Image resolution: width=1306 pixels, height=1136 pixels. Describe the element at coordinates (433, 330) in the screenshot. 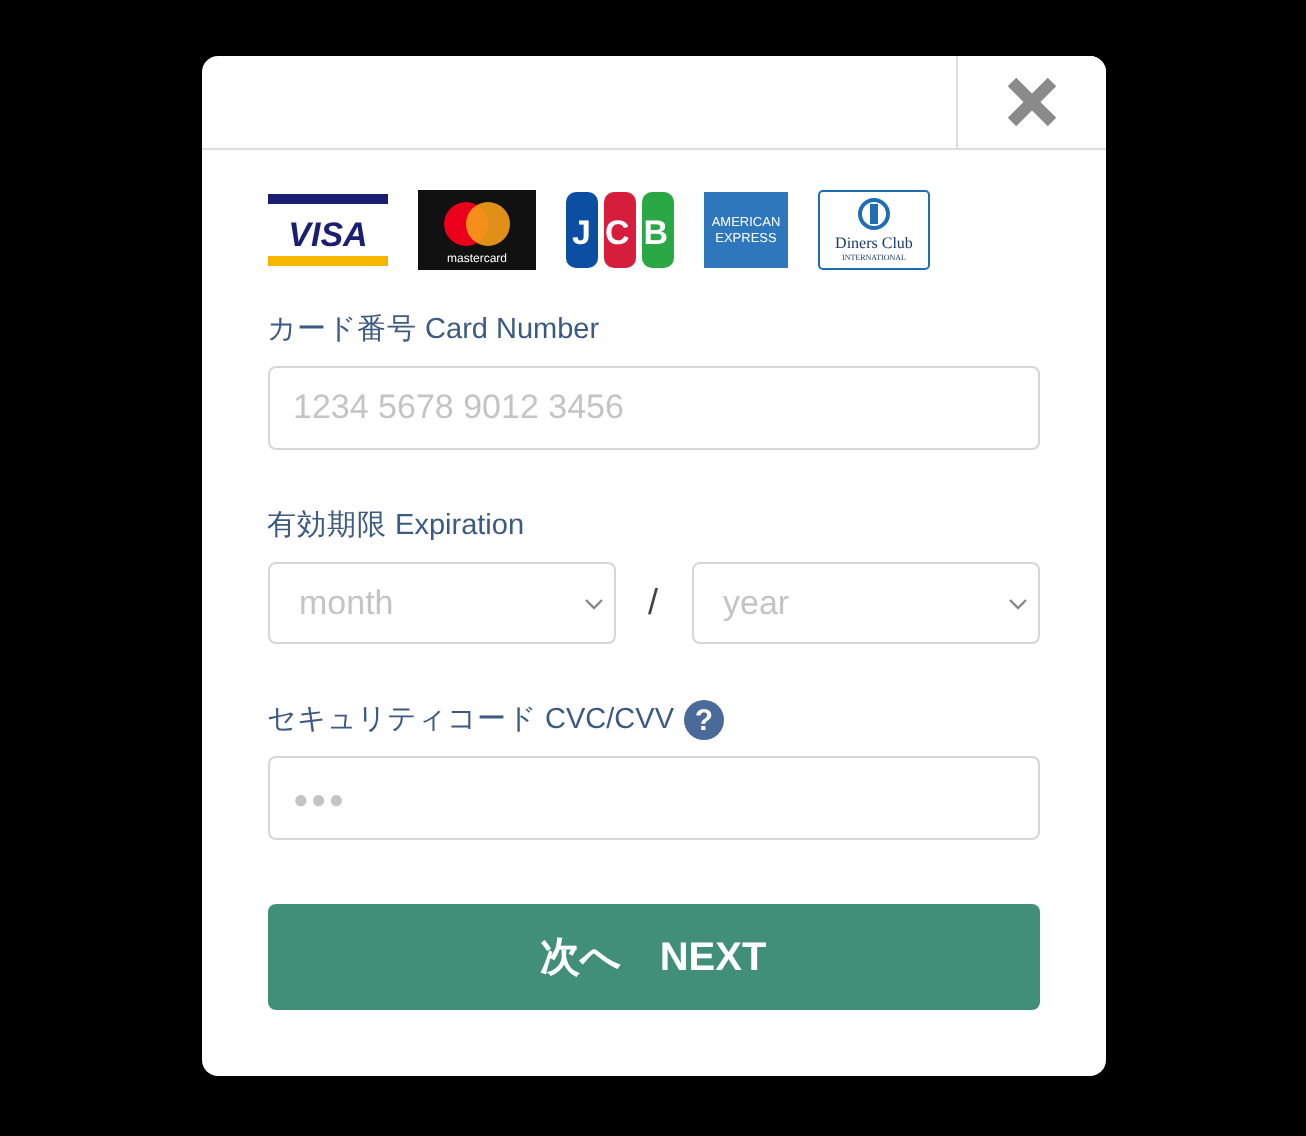

I see `card-number-label: カード番号 Card Number` at that location.